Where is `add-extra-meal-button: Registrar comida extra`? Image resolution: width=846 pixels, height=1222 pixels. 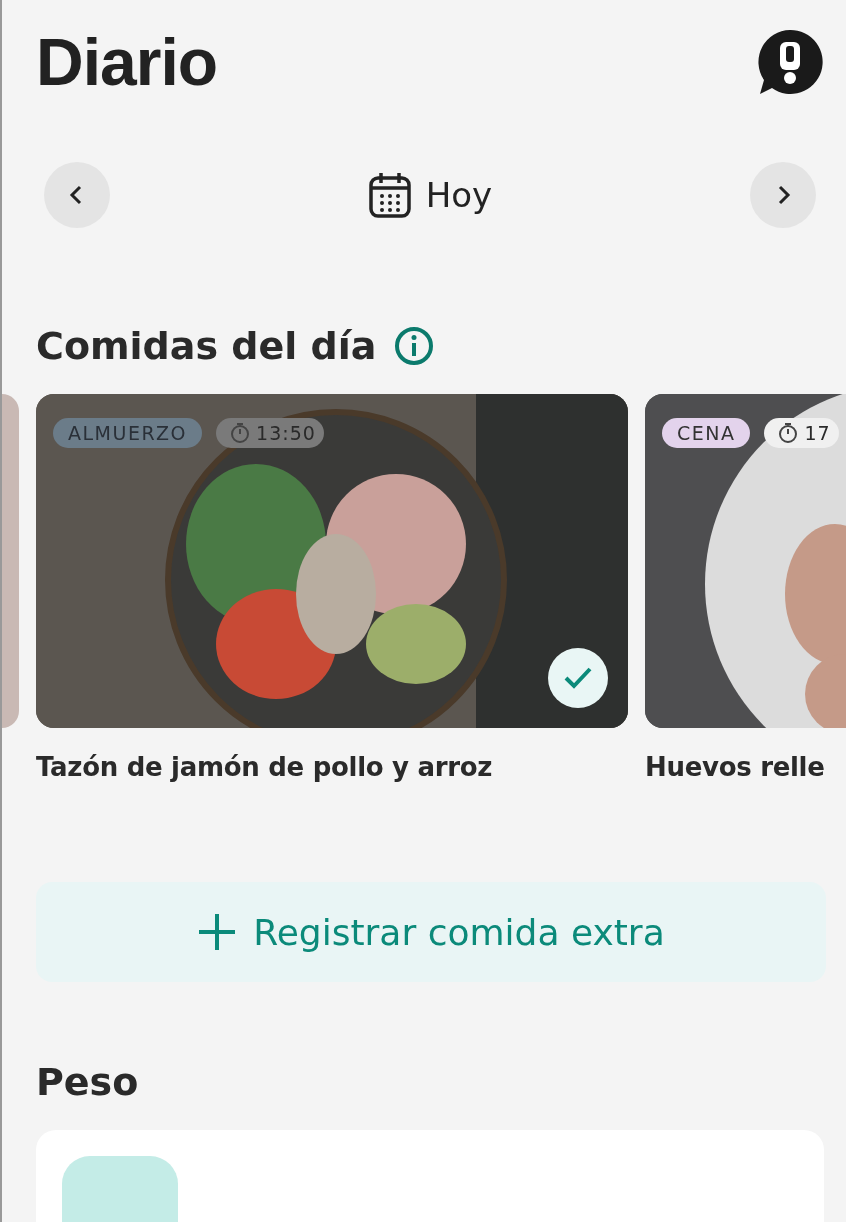
add-extra-meal-button: Registrar comida extra is located at coordinates (431, 932).